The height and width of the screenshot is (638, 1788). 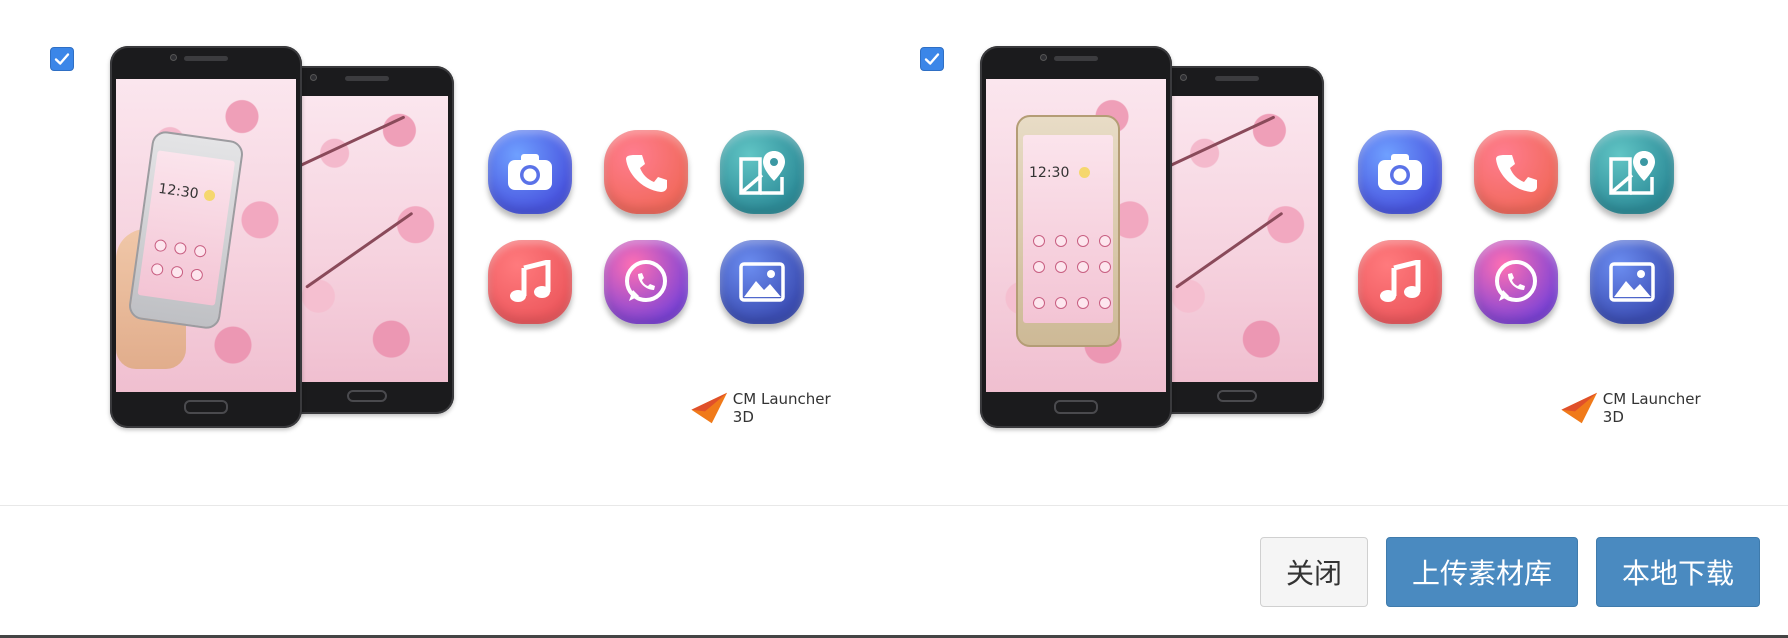 I want to click on local-download-button: 本地下载, so click(x=1678, y=572).